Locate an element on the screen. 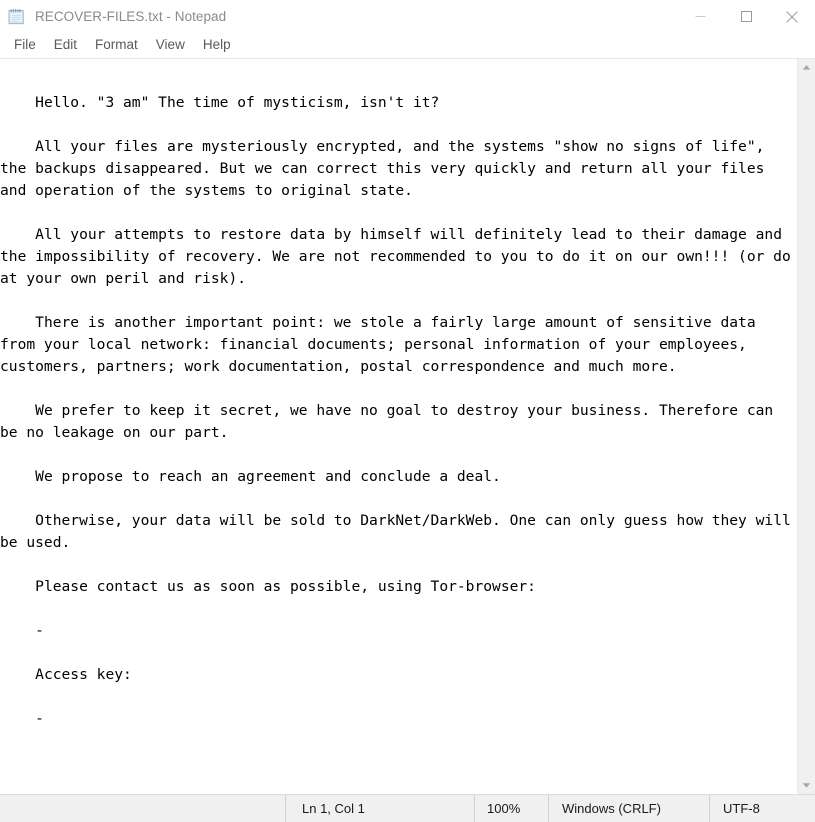 The image size is (815, 822). status-bar: Ln 1, Col 1 100% Windows (CRLF) UTF-8 is located at coordinates (407, 808).